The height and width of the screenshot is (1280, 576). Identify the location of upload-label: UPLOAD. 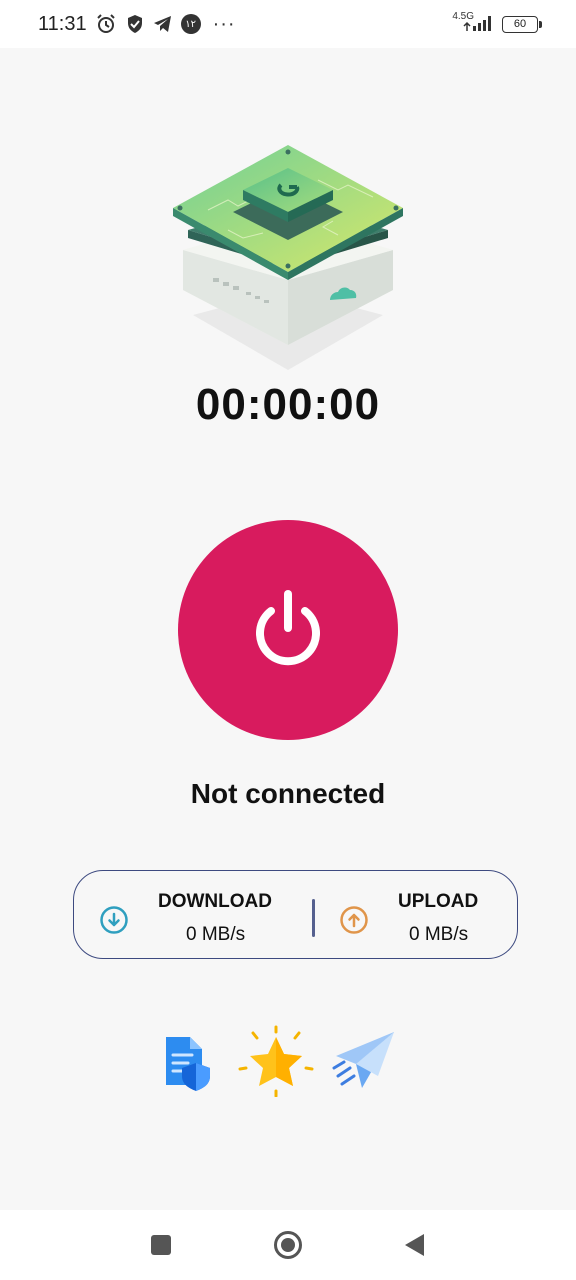
(438, 901).